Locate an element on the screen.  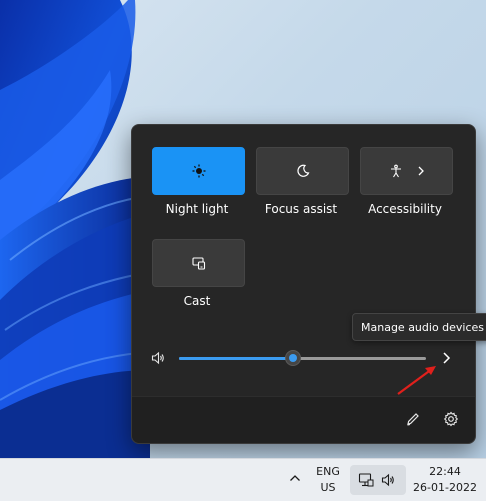
language-indicator: ENG US is located at coordinates (328, 480).